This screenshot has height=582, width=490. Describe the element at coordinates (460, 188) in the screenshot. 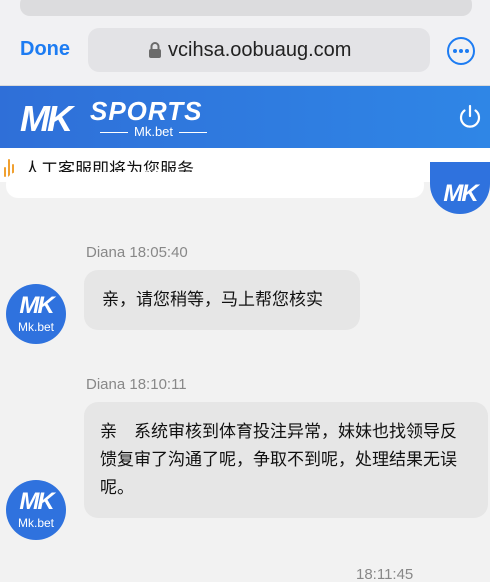

I see `self-avatar: MK` at that location.